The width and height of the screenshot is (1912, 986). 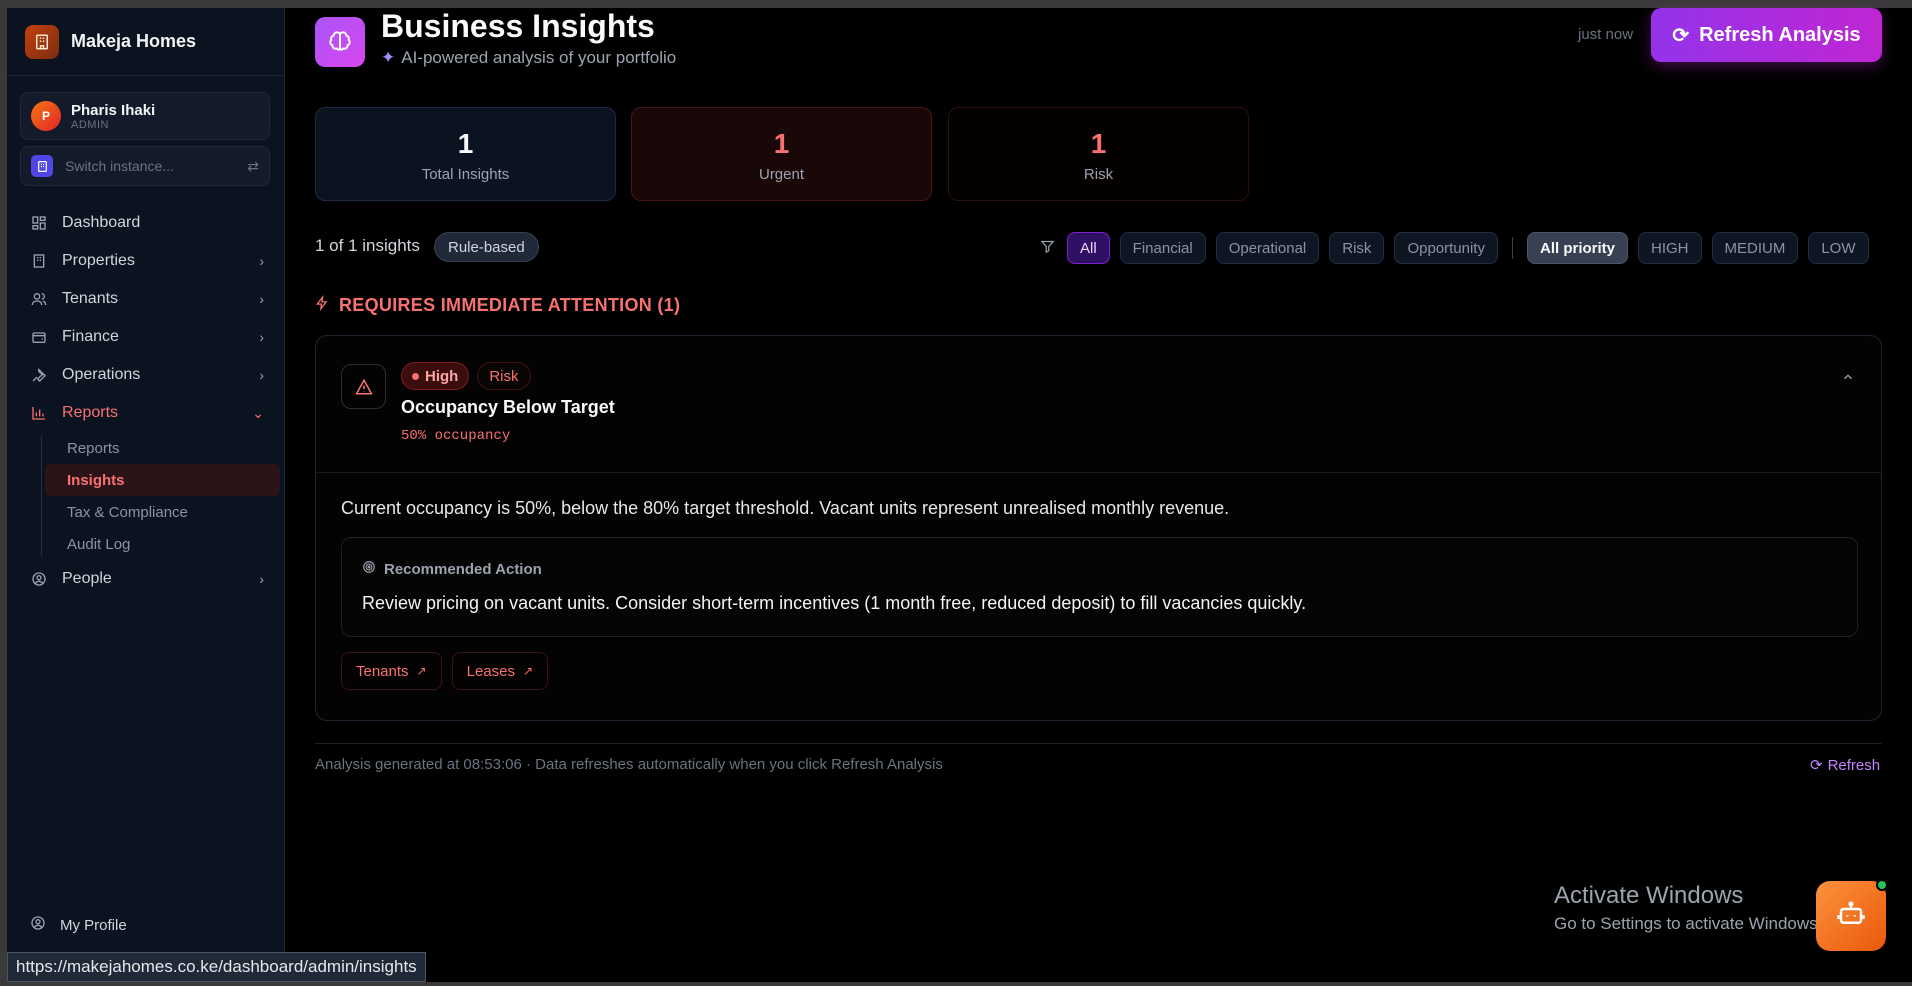 I want to click on sidebar-item-finance: Finance ›, so click(x=151, y=337).